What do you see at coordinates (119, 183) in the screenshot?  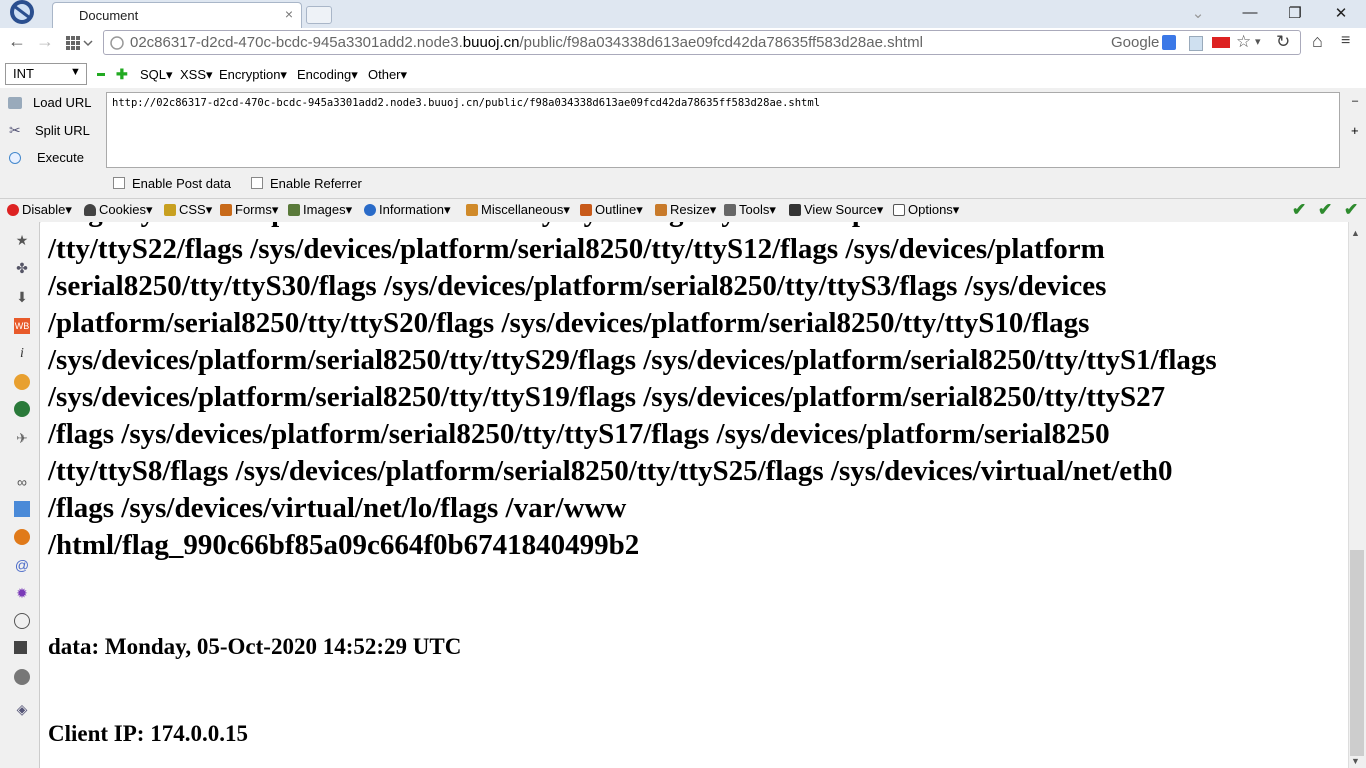 I see `enable-post-checkbox` at bounding box center [119, 183].